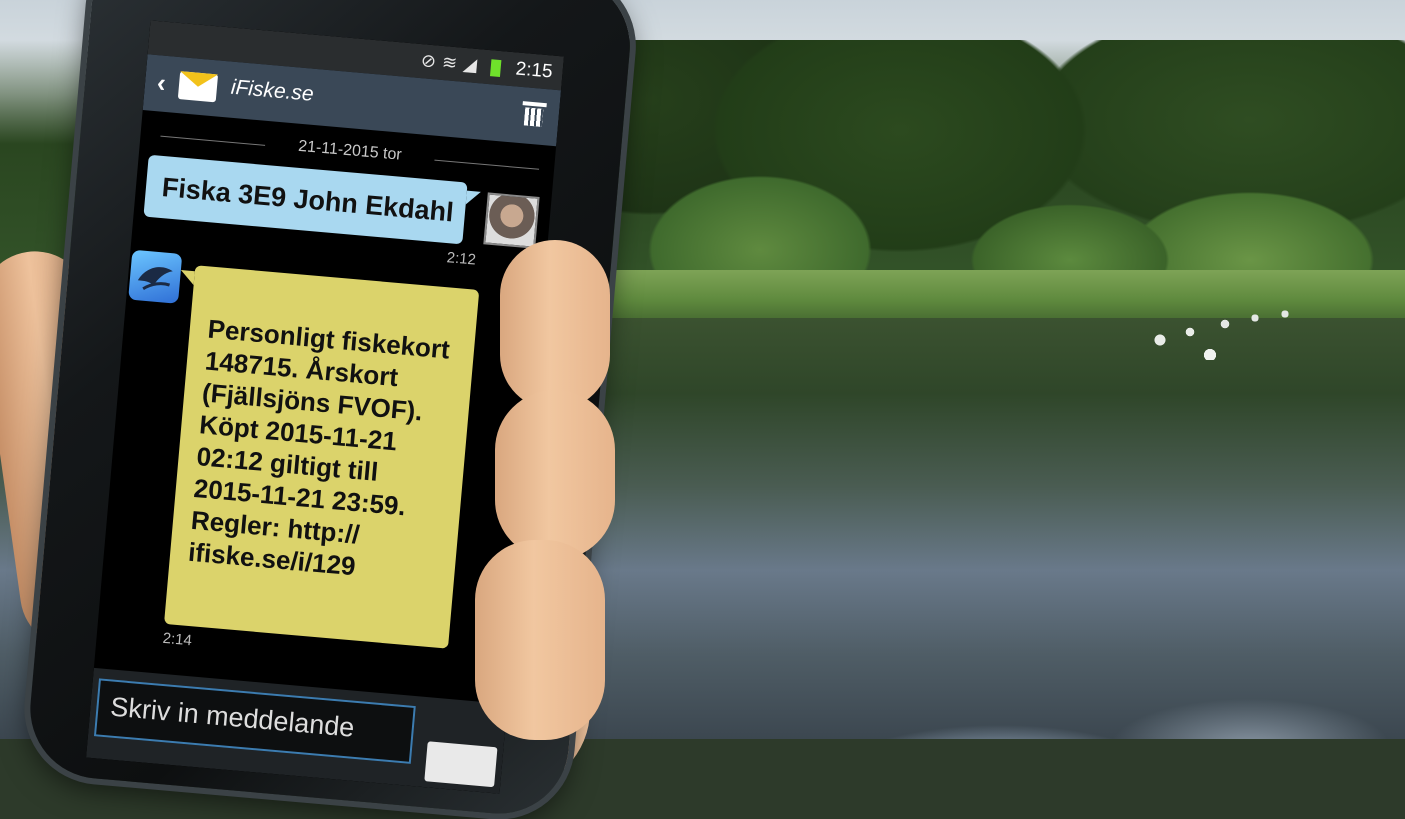 This screenshot has height=819, width=1405. I want to click on ifiske-avatar, so click(155, 276).